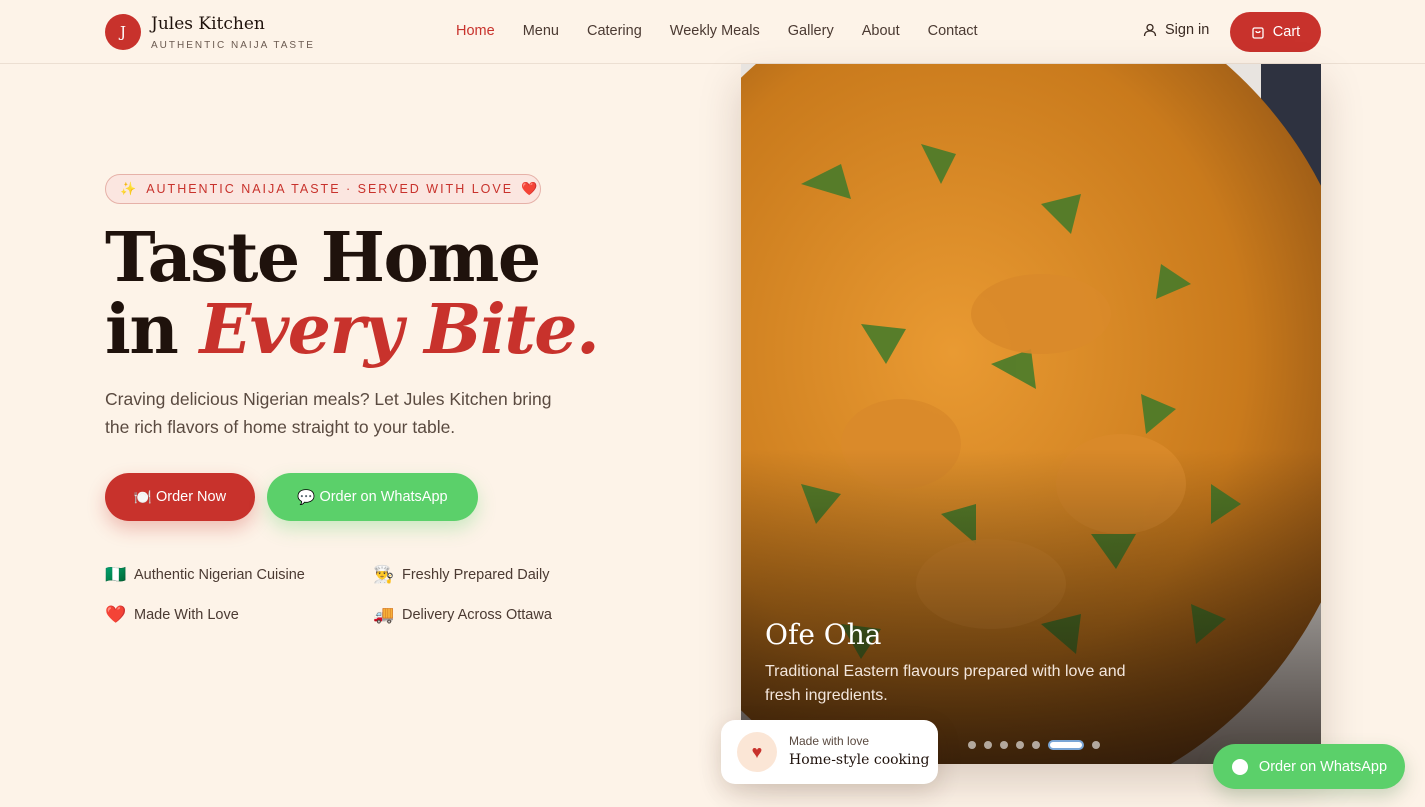 The width and height of the screenshot is (1425, 807). What do you see at coordinates (1187, 30) in the screenshot?
I see `signin-label: Sign in` at bounding box center [1187, 30].